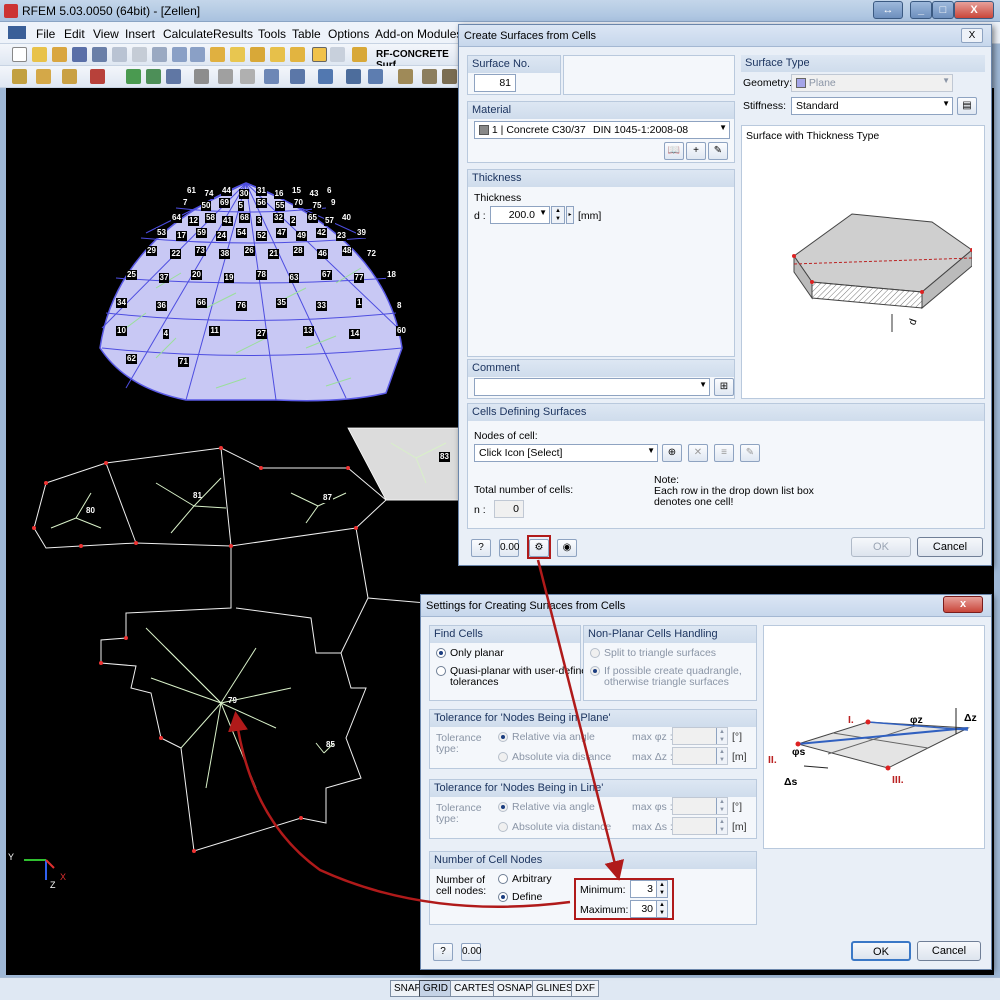 This screenshot has height=1000, width=1000. Describe the element at coordinates (558, 215) in the screenshot. I see `thickness-spinner: ▲ ▼` at that location.